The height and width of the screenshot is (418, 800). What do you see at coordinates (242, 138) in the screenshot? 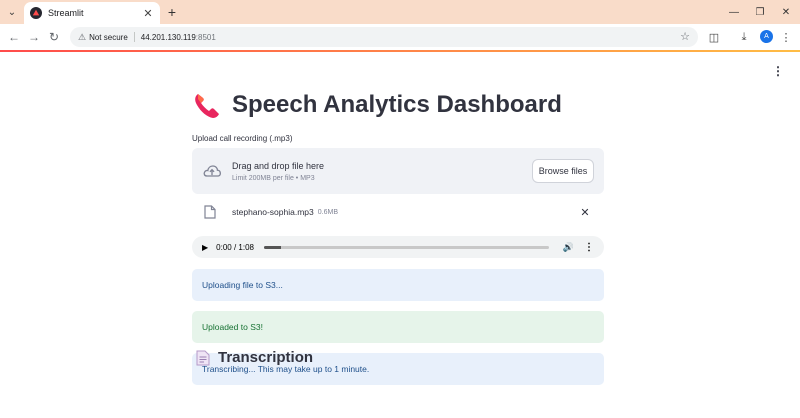
I see `upload-label: Upload call recording (.mp3)` at bounding box center [242, 138].